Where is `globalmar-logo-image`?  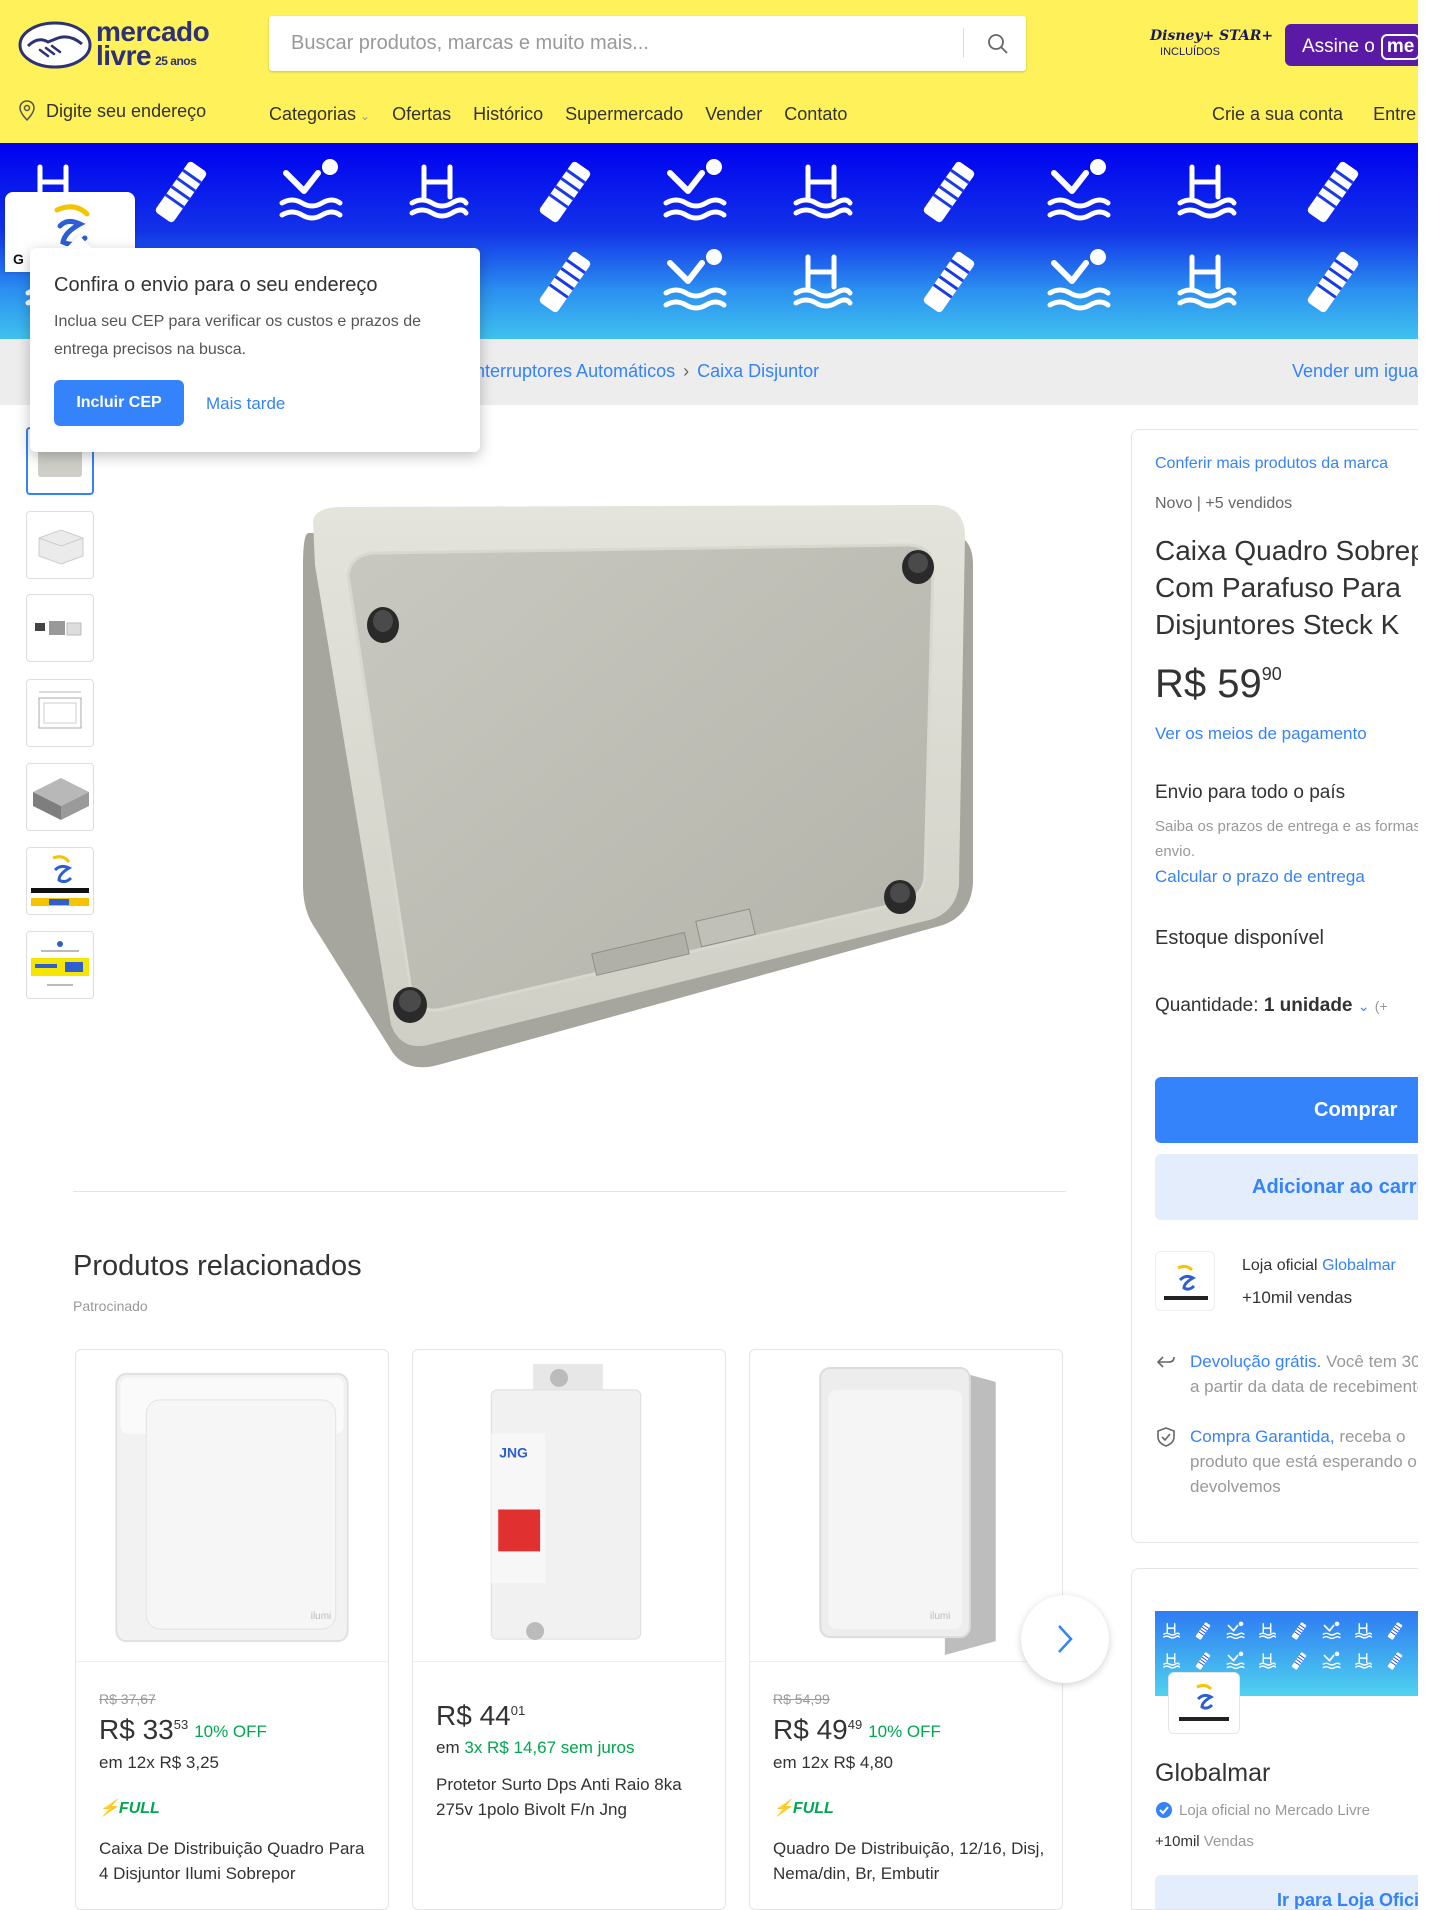
globalmar-logo-image is located at coordinates (60, 880).